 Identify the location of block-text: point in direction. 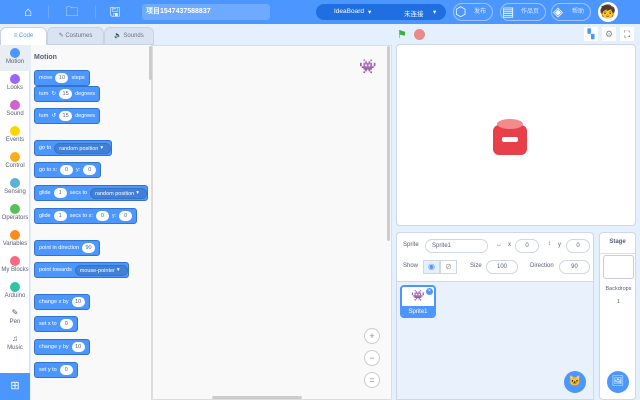
(59, 248).